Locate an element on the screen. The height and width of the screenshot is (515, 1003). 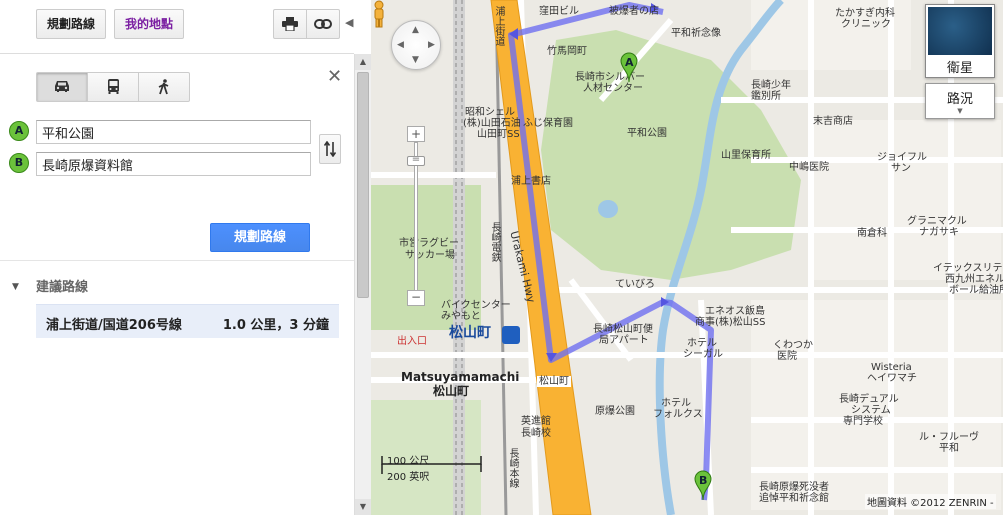
map-label: 末吉商店 is located at coordinates (833, 121).